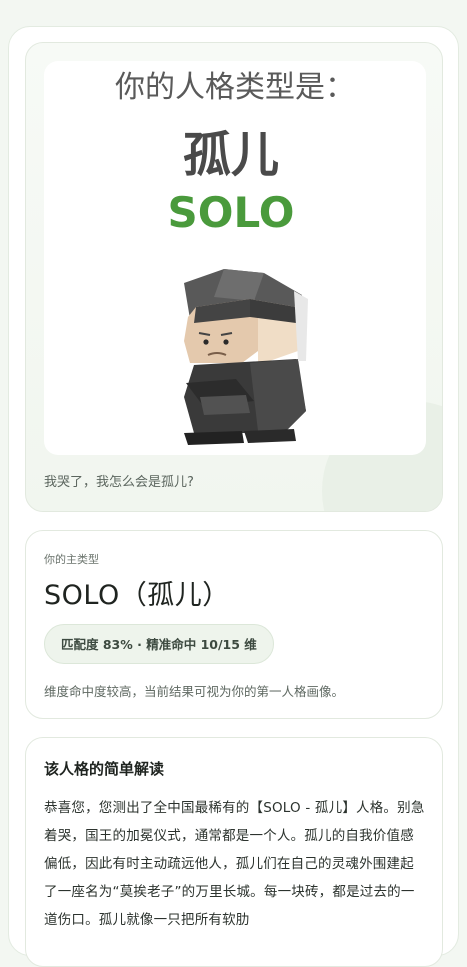 The width and height of the screenshot is (467, 967). Describe the element at coordinates (235, 87) in the screenshot. I see `hero-heading: 你的人格类型是：` at that location.